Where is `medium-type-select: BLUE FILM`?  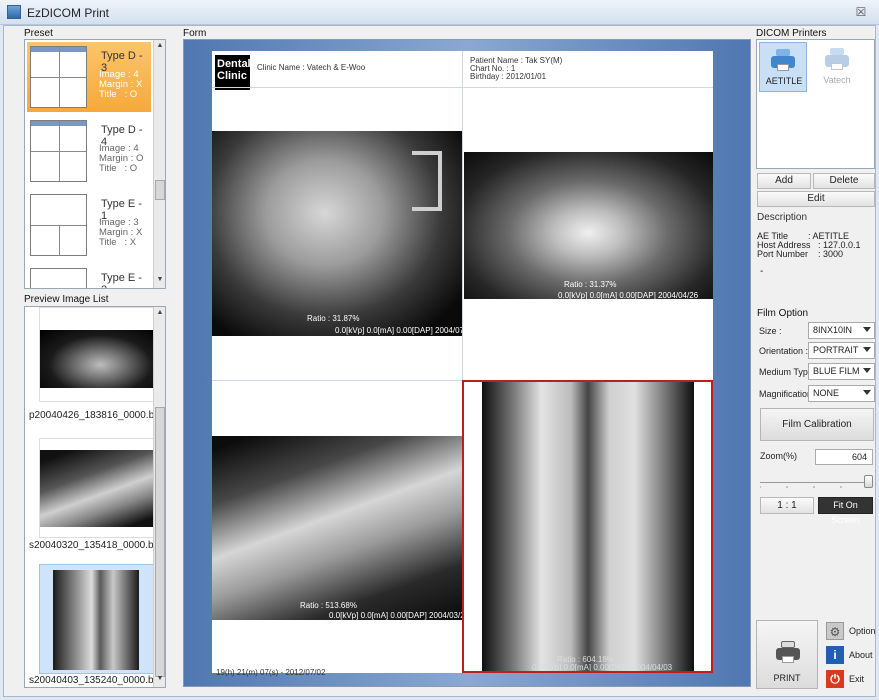
medium-type-select: BLUE FILM is located at coordinates (841, 371).